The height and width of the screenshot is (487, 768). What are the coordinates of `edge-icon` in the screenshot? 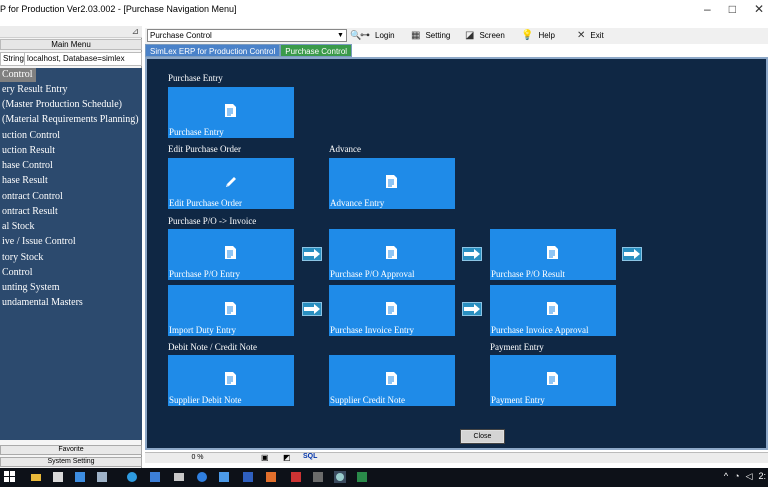 It's located at (202, 477).